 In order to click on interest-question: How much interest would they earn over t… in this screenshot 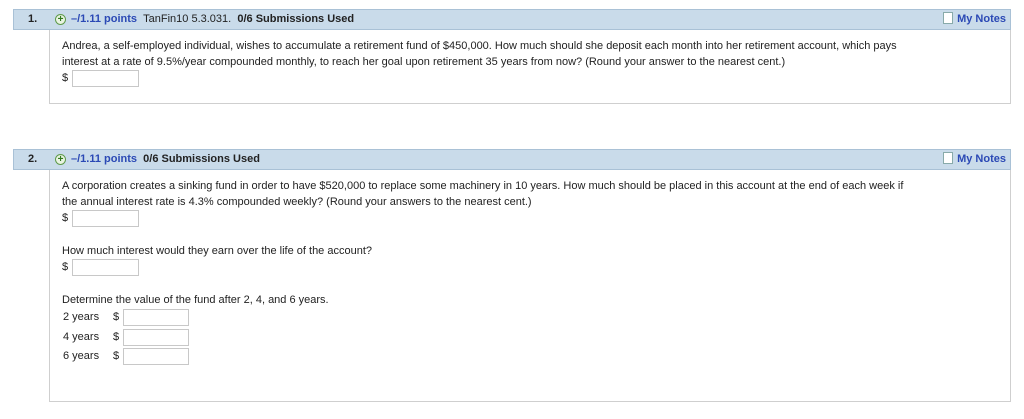, I will do `click(217, 251)`.